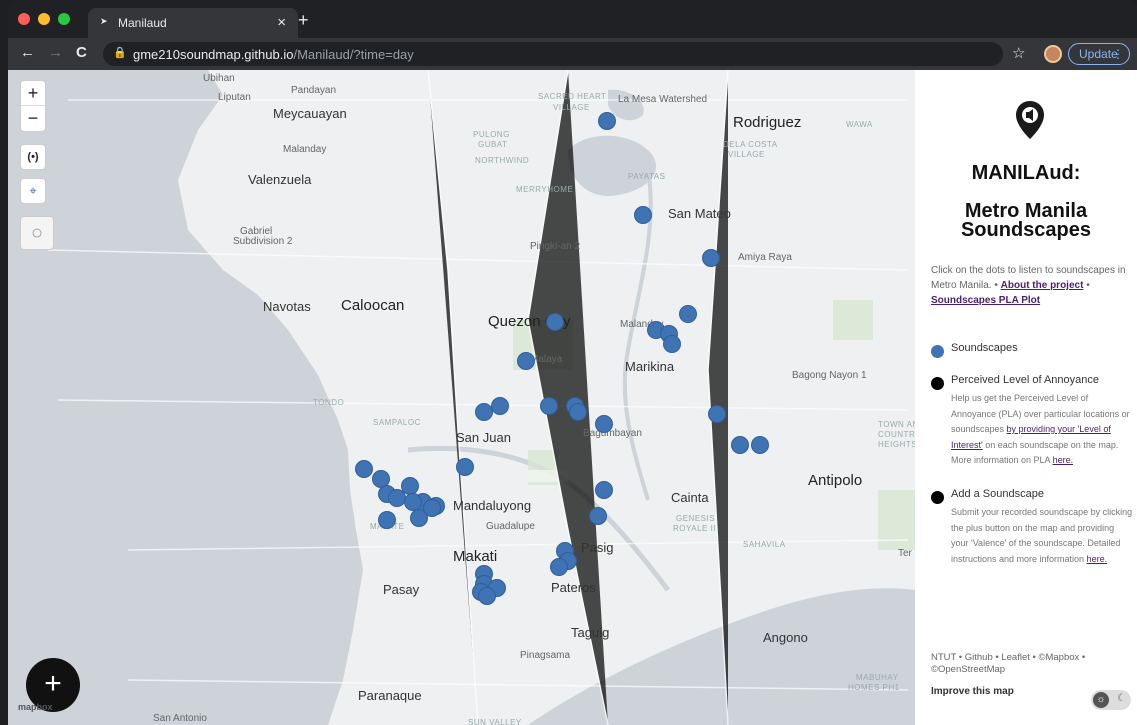  Describe the element at coordinates (785, 637) in the screenshot. I see `place-label: Angono` at that location.